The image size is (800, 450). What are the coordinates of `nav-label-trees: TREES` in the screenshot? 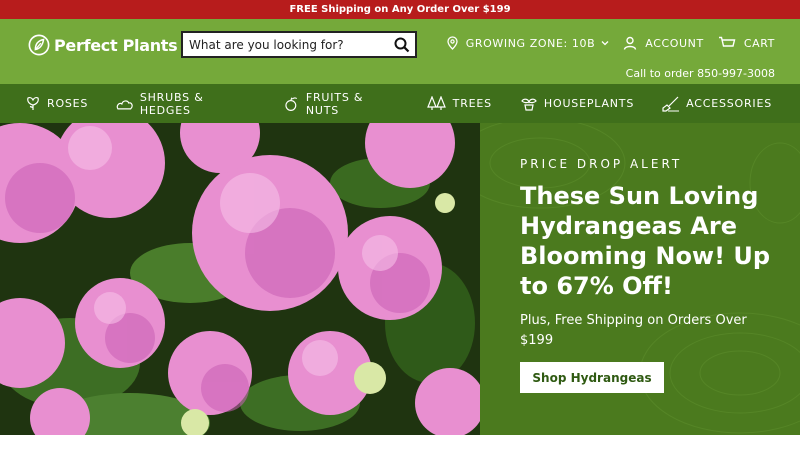 It's located at (472, 103).